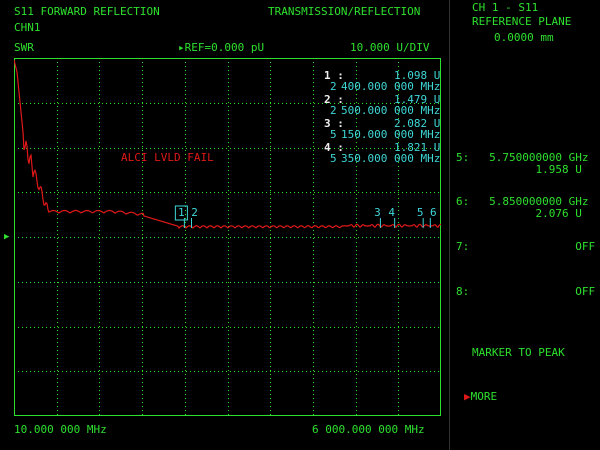 This screenshot has height=450, width=600. I want to click on reference-plane-value: 0.0000 mm, so click(524, 37).